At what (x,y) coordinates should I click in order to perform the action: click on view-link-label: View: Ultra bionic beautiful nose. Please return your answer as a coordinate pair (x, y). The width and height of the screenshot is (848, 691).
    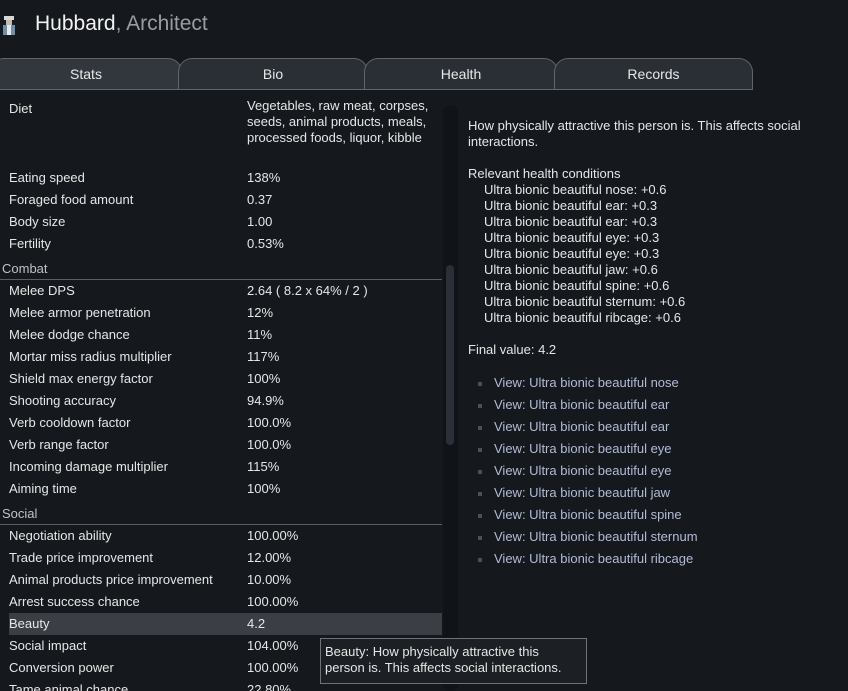
    Looking at the image, I should click on (586, 382).